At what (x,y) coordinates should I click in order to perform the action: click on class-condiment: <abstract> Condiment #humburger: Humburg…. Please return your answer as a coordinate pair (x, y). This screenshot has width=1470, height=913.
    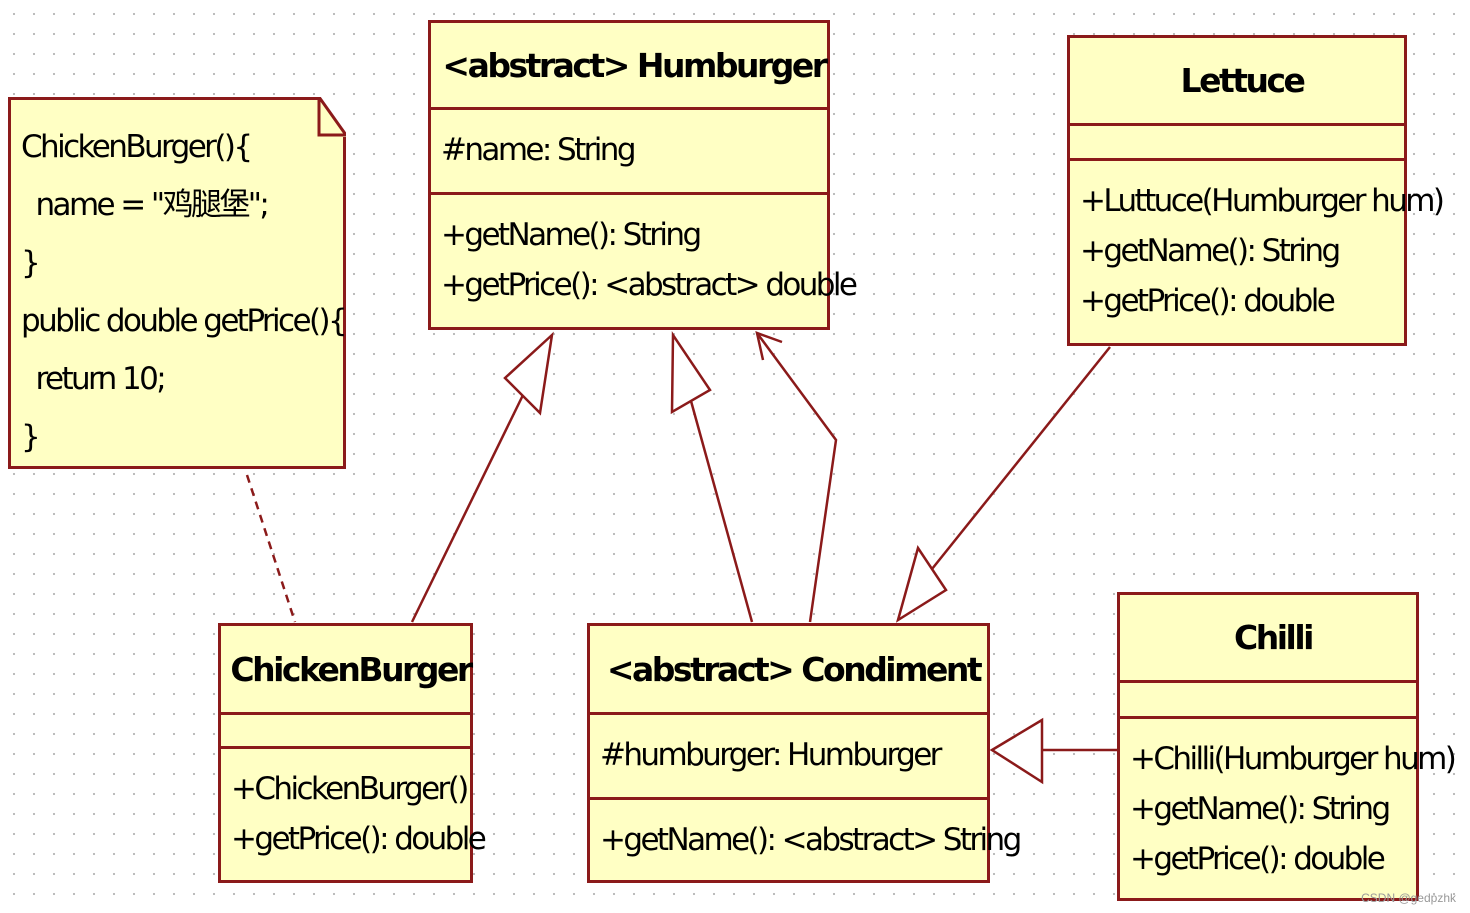
    Looking at the image, I should click on (804, 753).